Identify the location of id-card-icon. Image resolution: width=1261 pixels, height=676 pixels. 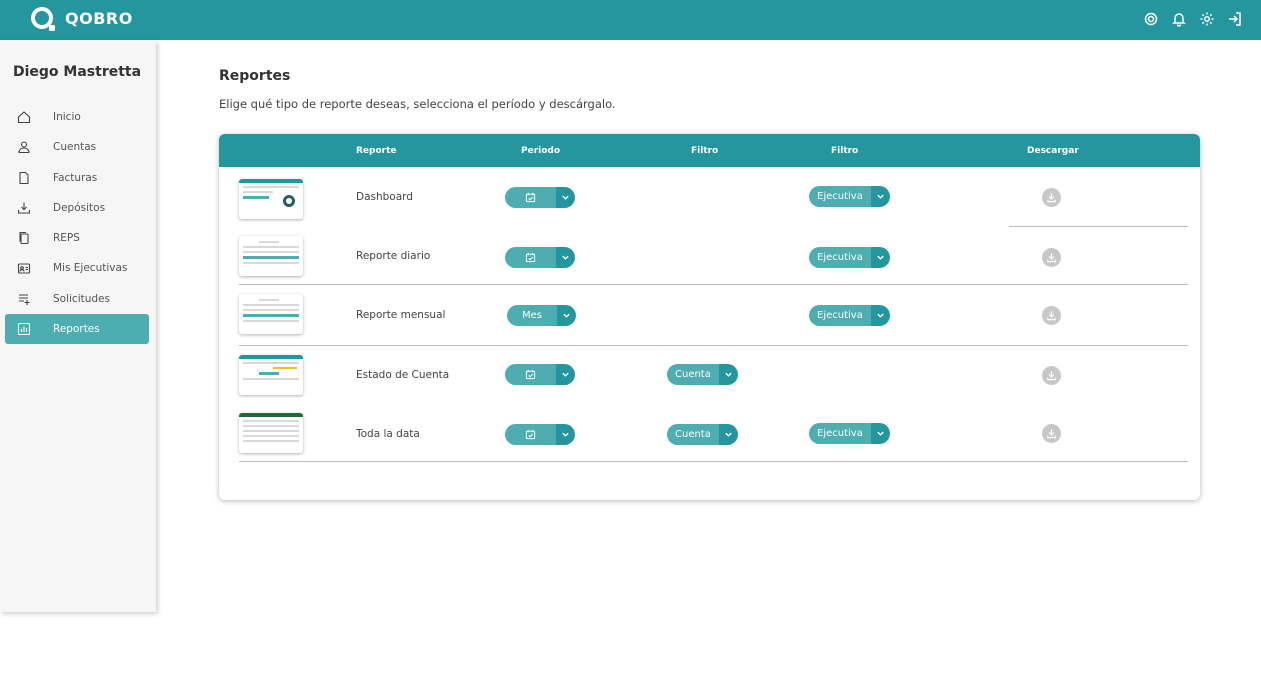
(24, 268).